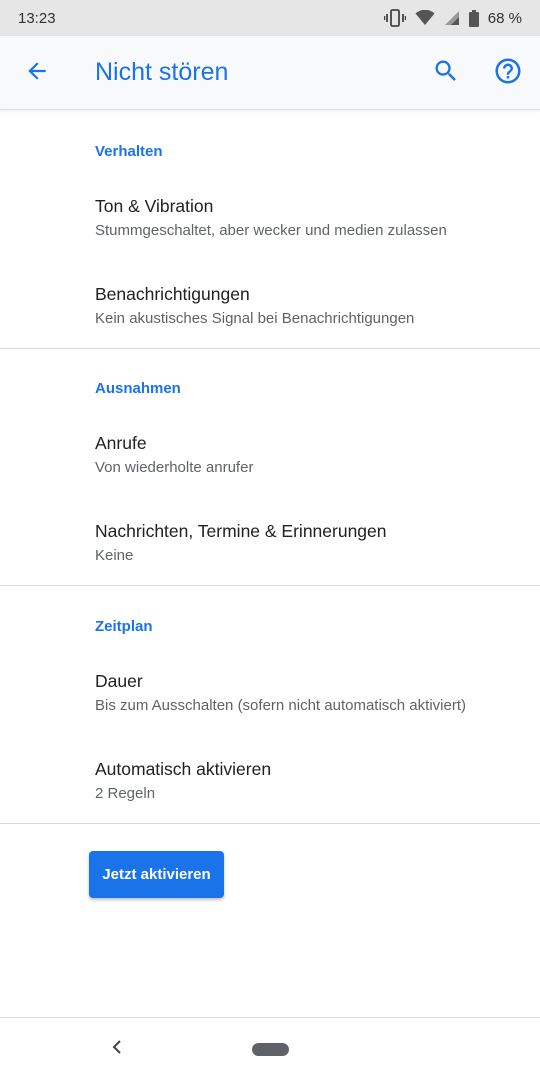 The width and height of the screenshot is (540, 1080). I want to click on section-header-zeitplan: Zeitplan, so click(124, 626).